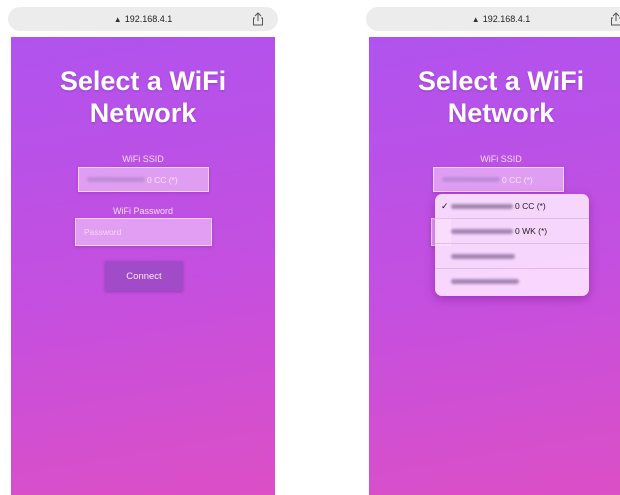 The image size is (620, 495). I want to click on password-placeholder: Password, so click(103, 232).